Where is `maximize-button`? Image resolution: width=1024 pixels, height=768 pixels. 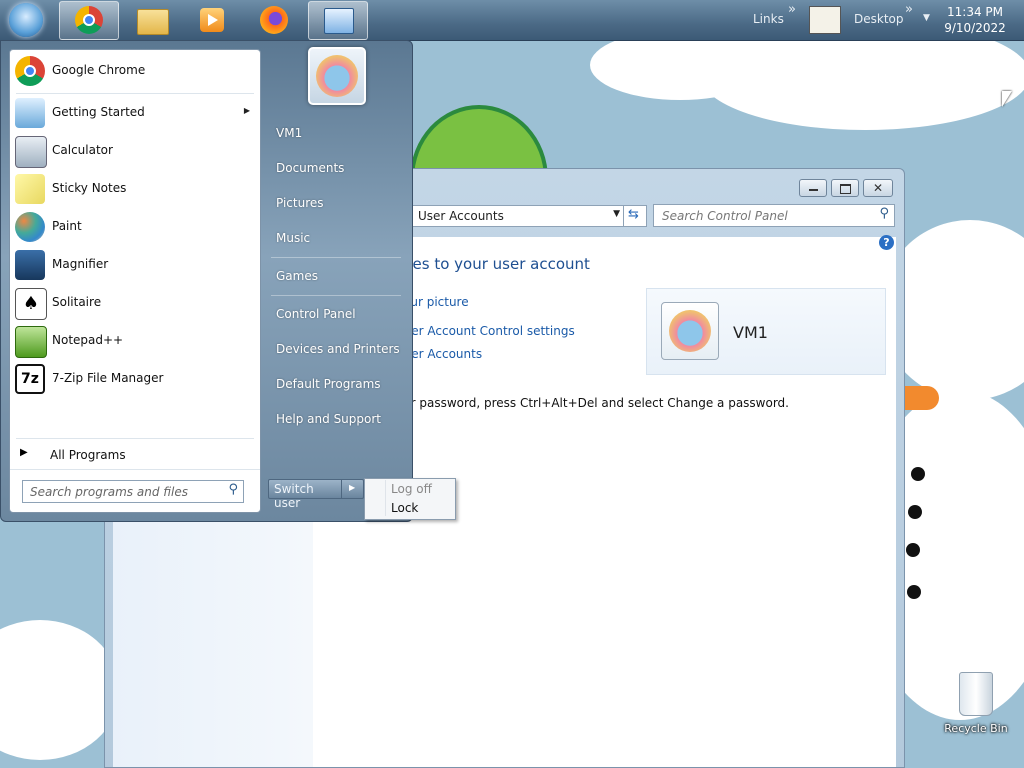 maximize-button is located at coordinates (845, 188).